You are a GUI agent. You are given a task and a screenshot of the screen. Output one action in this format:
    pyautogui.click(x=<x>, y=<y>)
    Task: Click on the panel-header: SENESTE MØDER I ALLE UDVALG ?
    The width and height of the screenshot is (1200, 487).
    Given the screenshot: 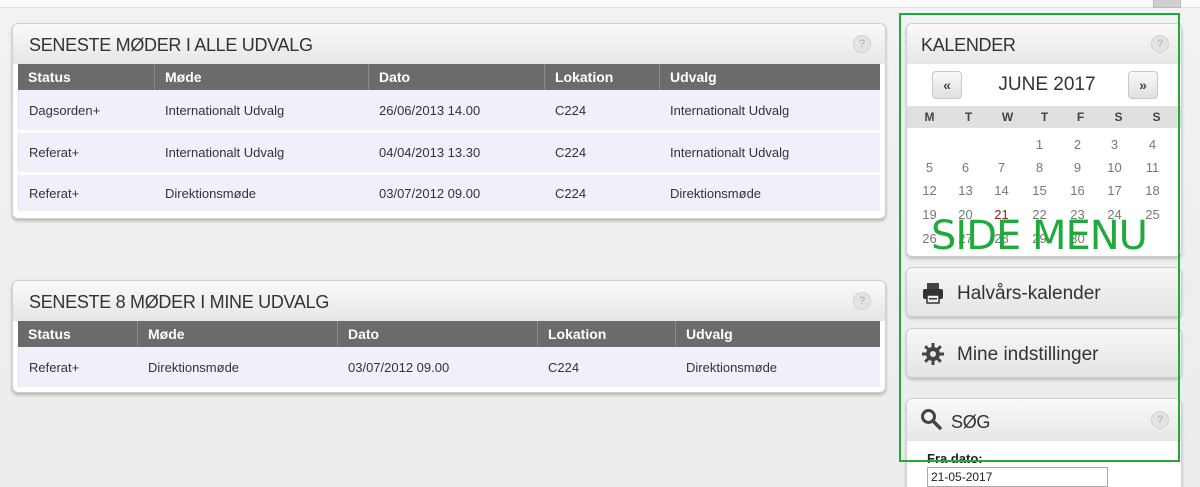 What is the action you would take?
    pyautogui.click(x=449, y=44)
    